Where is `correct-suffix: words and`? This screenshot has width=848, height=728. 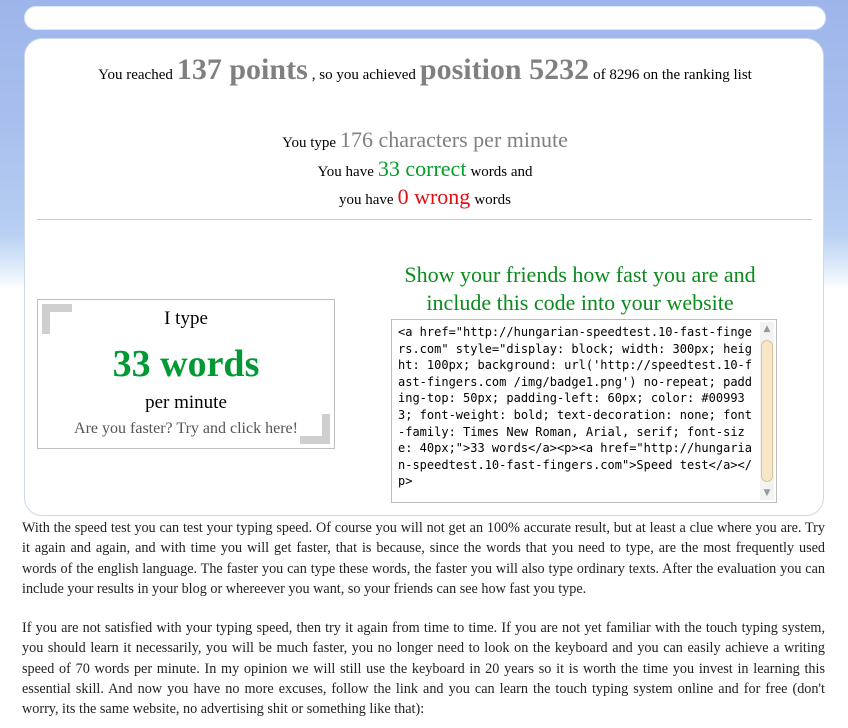 correct-suffix: words and is located at coordinates (501, 172).